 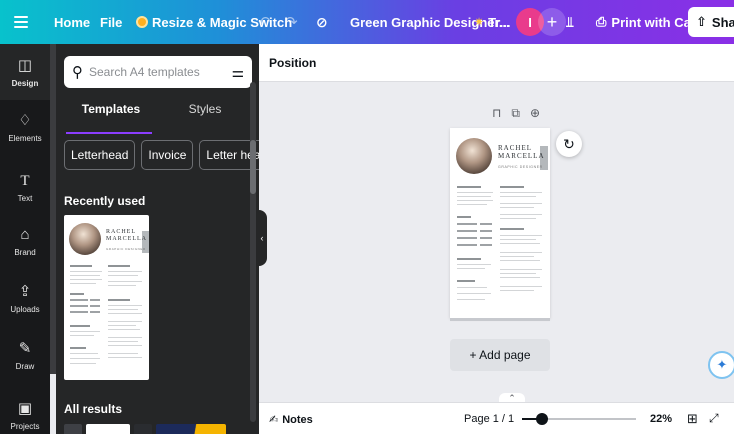 I want to click on home-button: Home, so click(x=72, y=22).